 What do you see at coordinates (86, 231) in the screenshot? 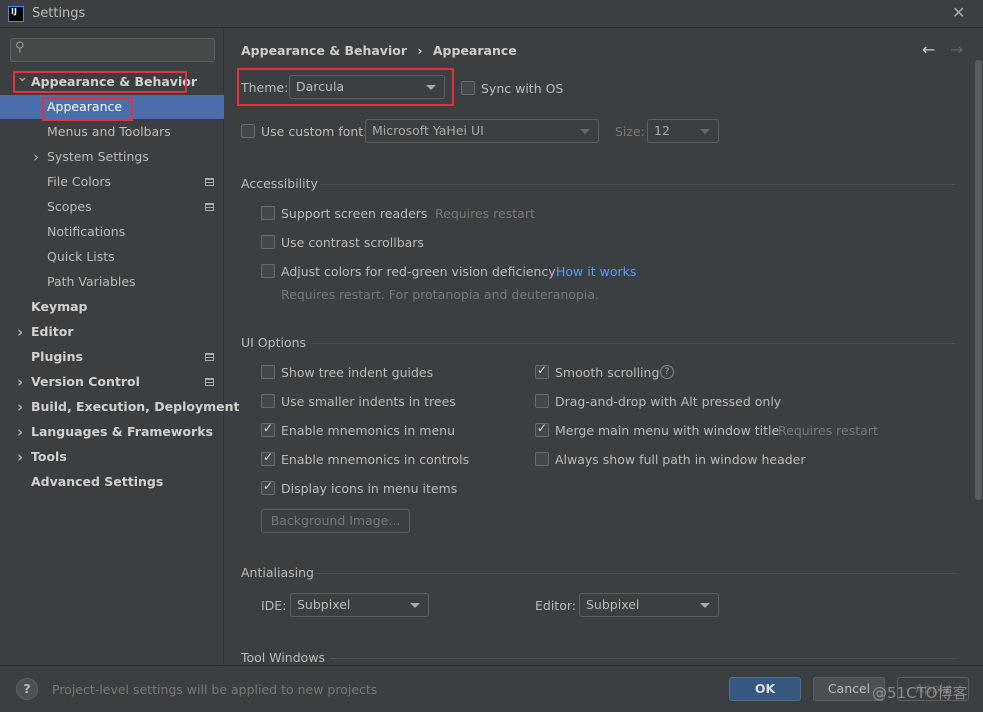
I see `sidebar-item-label: Notifications` at bounding box center [86, 231].